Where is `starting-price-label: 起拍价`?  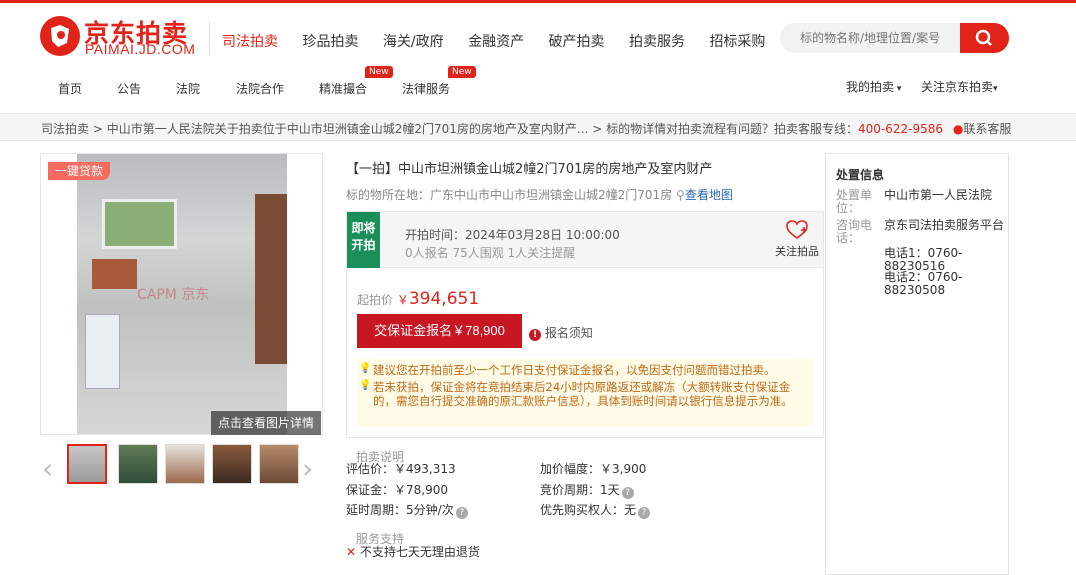 starting-price-label: 起拍价 is located at coordinates (375, 300).